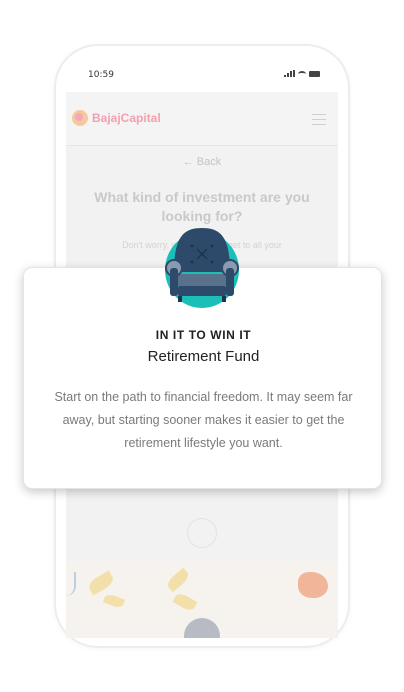  Describe the element at coordinates (202, 162) in the screenshot. I see `back-link: ← Back` at that location.